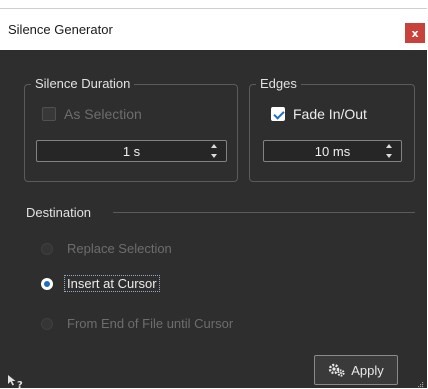  I want to click on from-end-of-file-label: From End of File until Cursor, so click(150, 323).